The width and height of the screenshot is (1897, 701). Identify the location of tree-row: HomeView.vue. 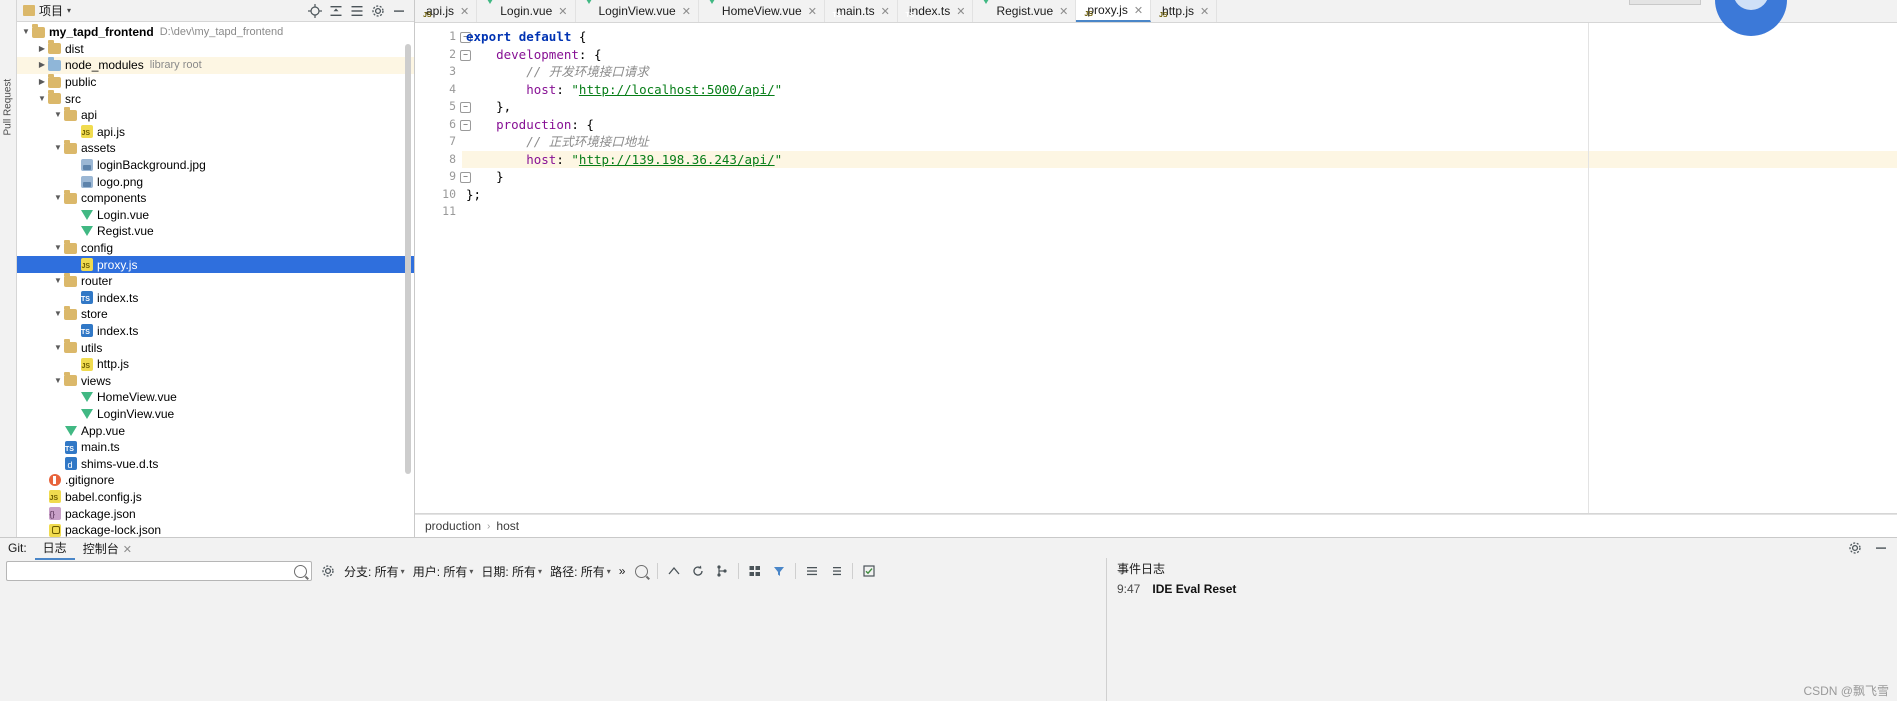
(215, 397).